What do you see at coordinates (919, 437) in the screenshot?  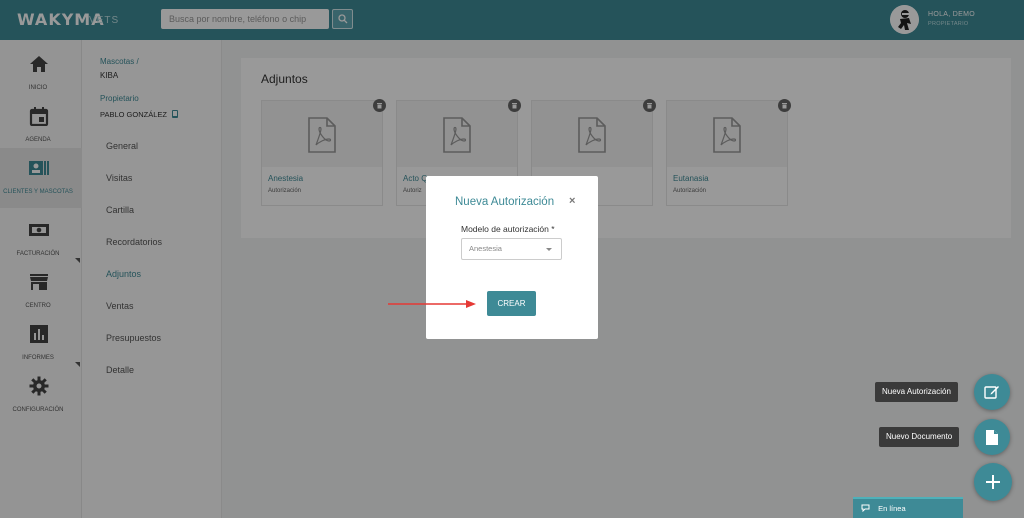 I see `new-document-tooltip: Nuevo Documento` at bounding box center [919, 437].